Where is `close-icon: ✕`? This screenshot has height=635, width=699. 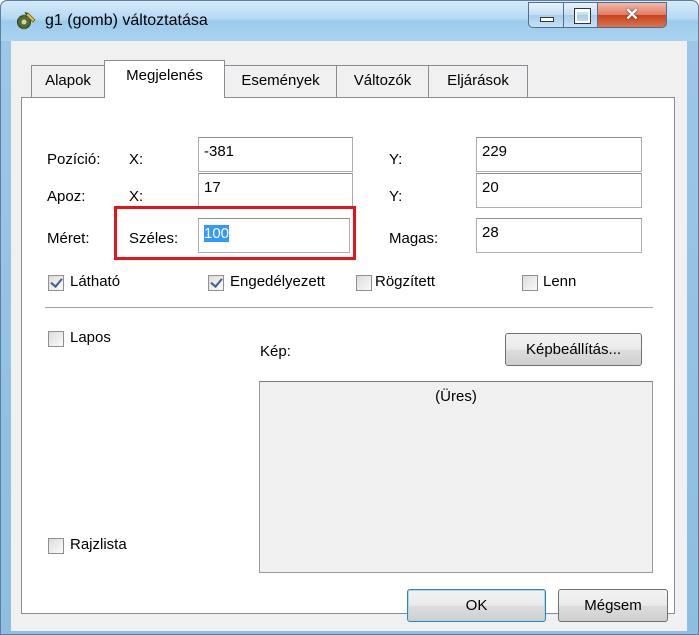
close-icon: ✕ is located at coordinates (632, 14).